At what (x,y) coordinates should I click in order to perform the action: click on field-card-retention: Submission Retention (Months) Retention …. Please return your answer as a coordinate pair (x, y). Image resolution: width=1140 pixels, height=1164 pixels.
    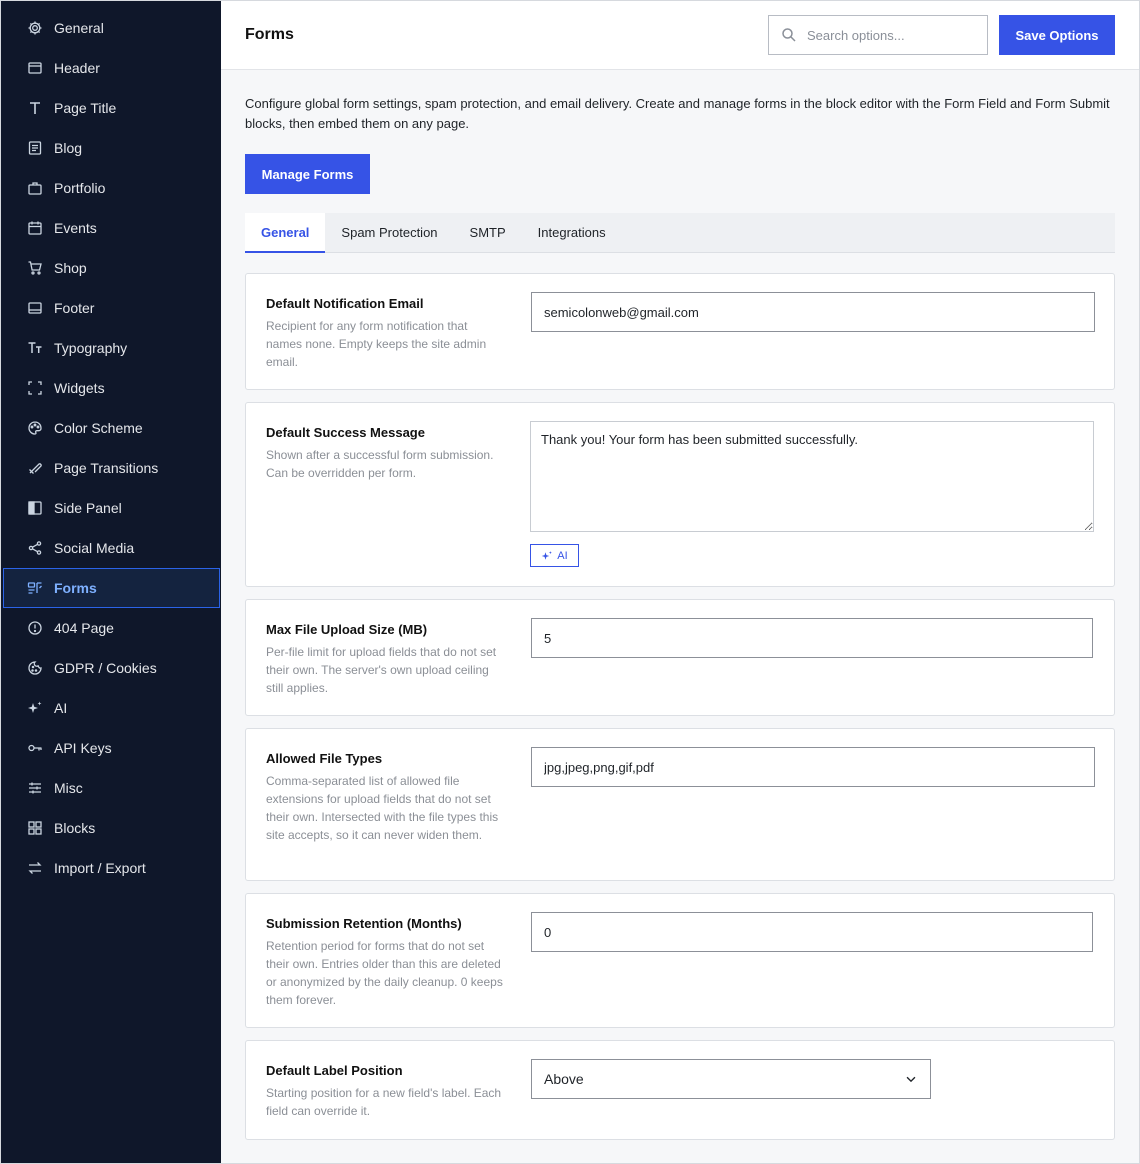
    Looking at the image, I should click on (680, 960).